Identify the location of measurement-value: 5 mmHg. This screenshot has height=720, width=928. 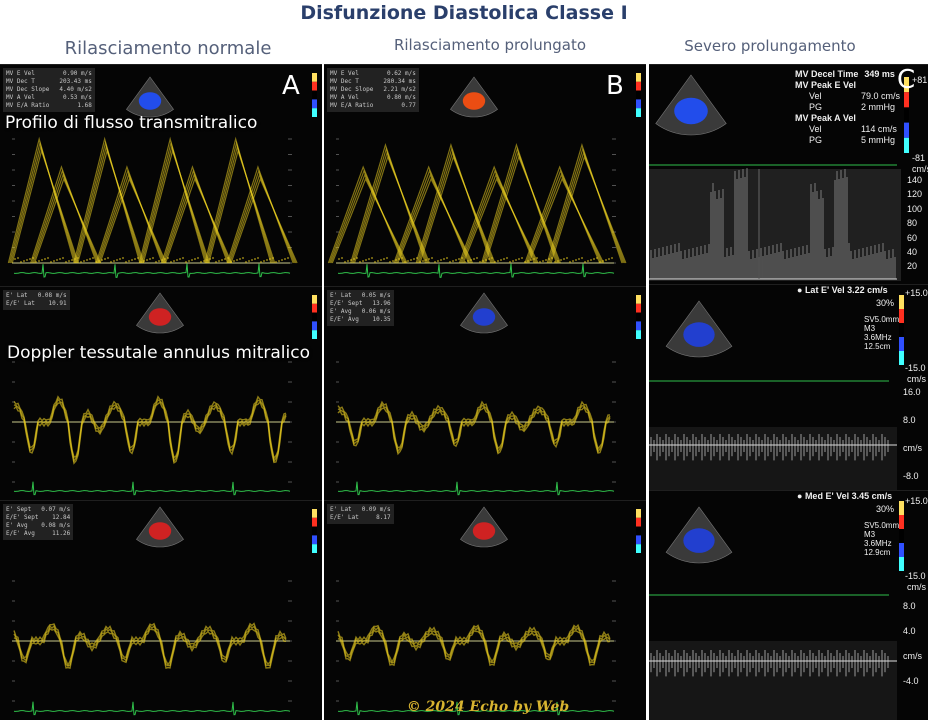
(878, 140).